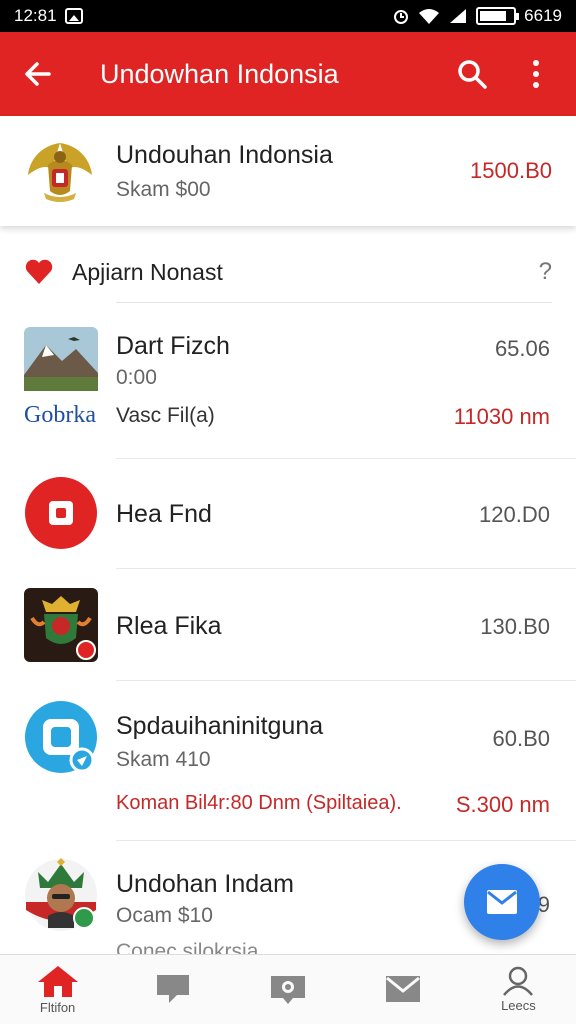 The width and height of the screenshot is (576, 1024). I want to click on search-button, so click(472, 74).